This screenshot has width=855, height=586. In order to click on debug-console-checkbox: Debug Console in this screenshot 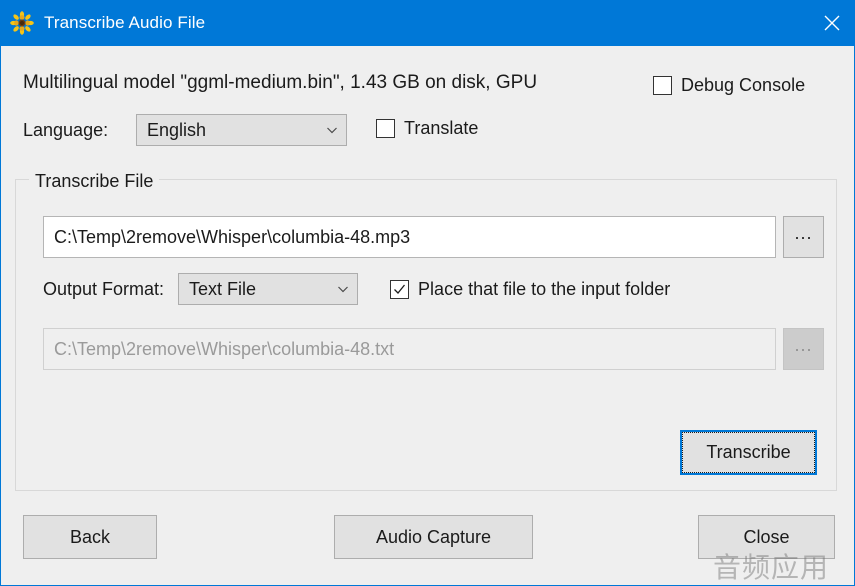, I will do `click(729, 85)`.